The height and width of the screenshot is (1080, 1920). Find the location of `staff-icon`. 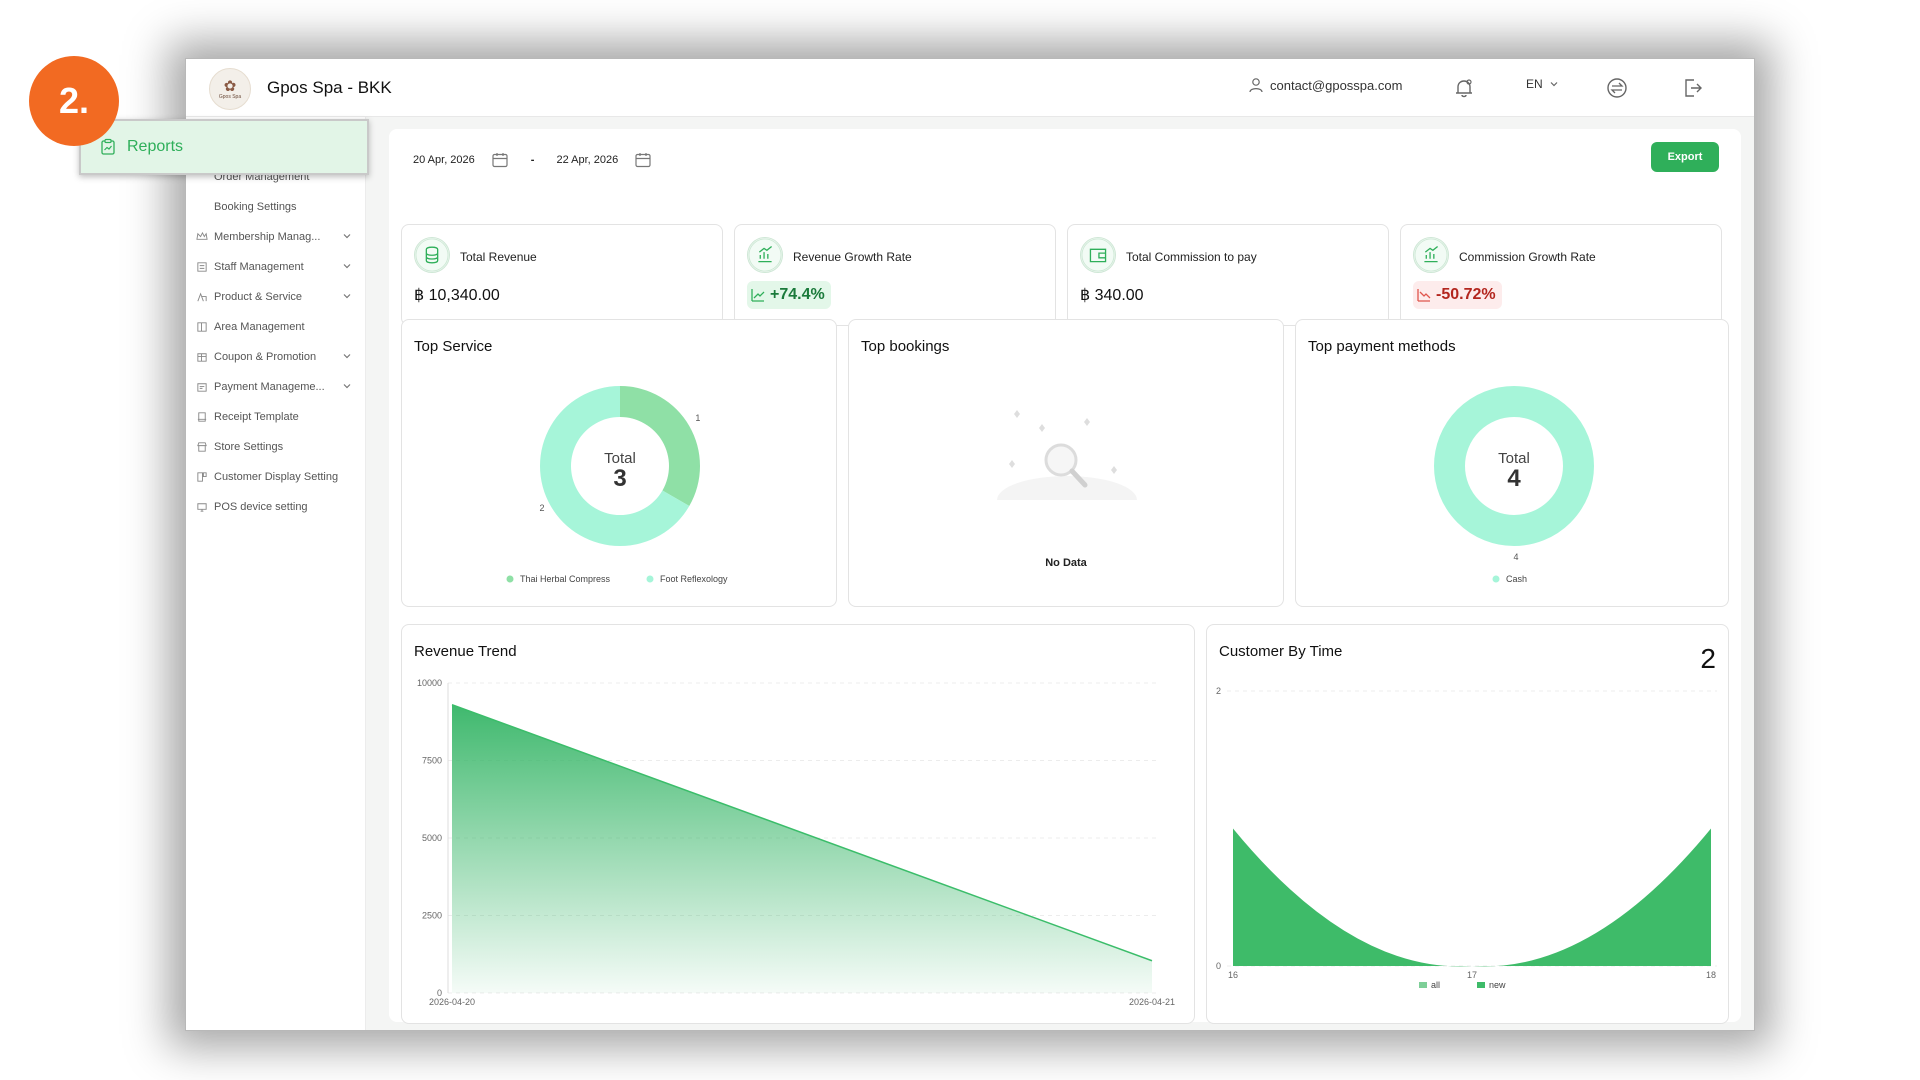

staff-icon is located at coordinates (202, 267).